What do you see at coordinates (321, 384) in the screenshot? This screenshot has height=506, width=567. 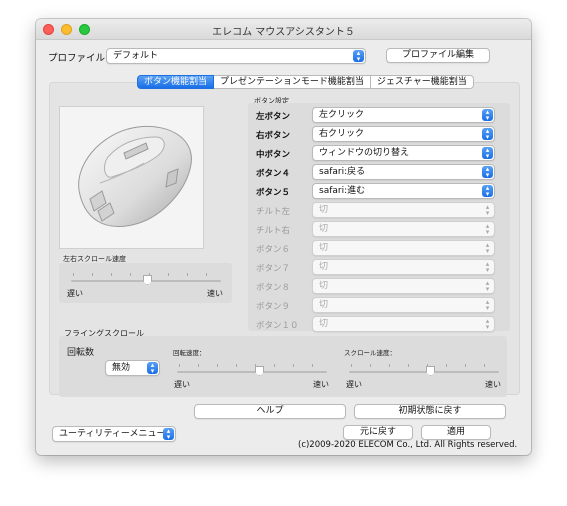 I see `rotation-speed-max: 速い` at bounding box center [321, 384].